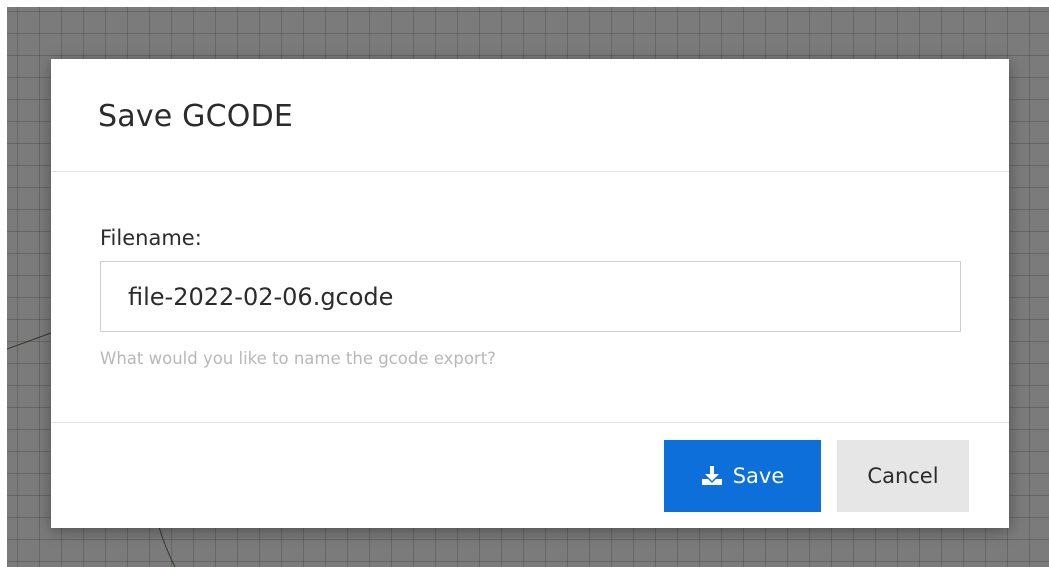 The width and height of the screenshot is (1049, 567). I want to click on cancel-button: Cancel, so click(903, 476).